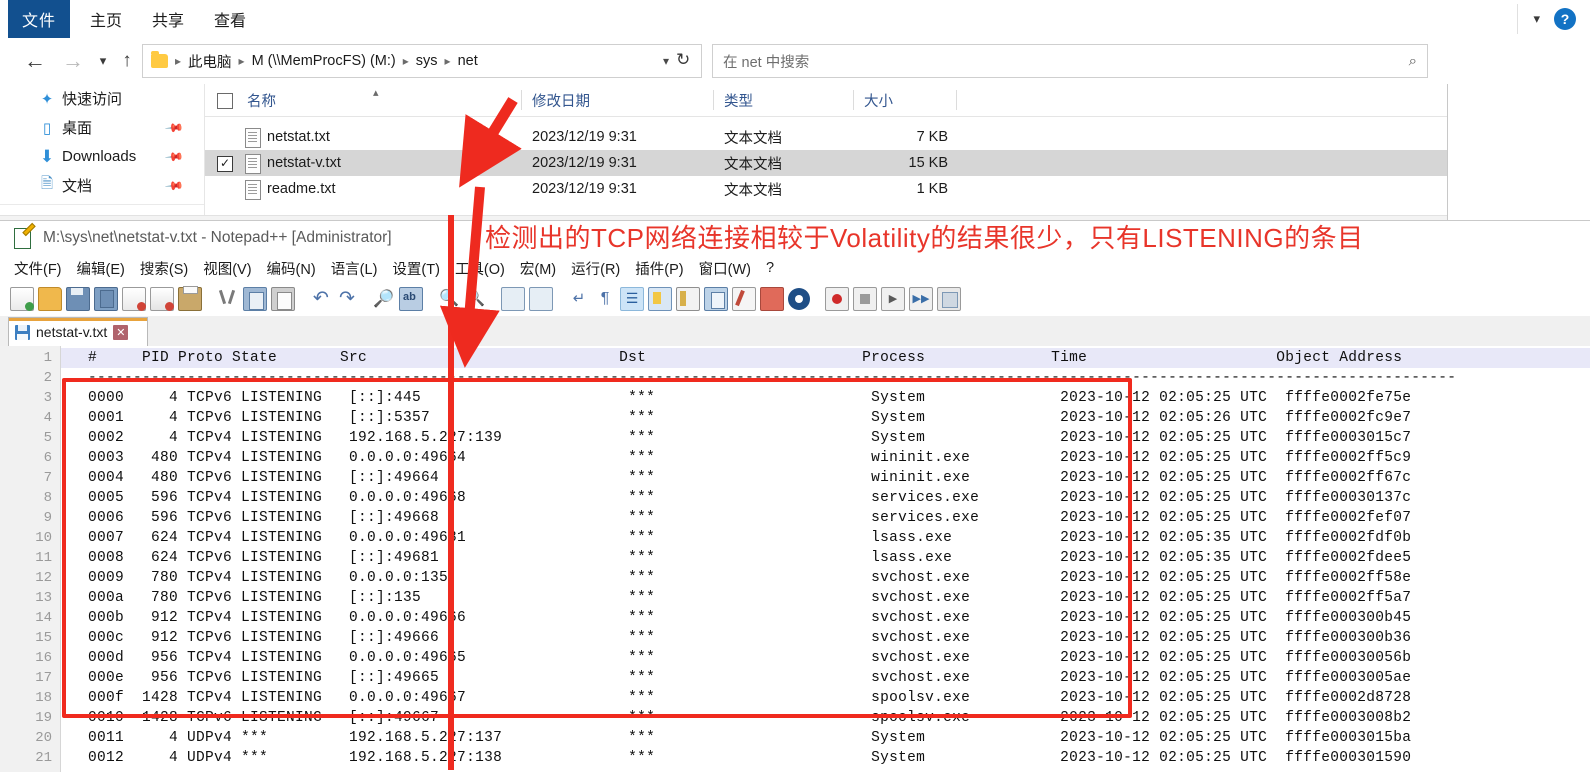 This screenshot has height=772, width=1590. What do you see at coordinates (490, 142) in the screenshot?
I see `annotation-arrow-to-file` at bounding box center [490, 142].